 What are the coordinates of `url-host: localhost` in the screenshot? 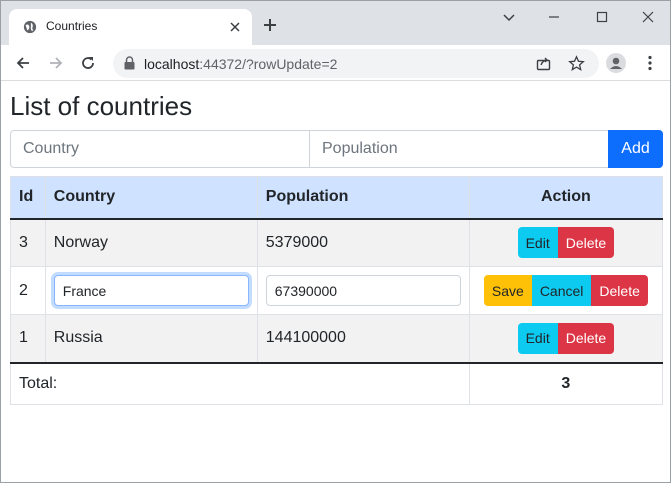 It's located at (172, 64).